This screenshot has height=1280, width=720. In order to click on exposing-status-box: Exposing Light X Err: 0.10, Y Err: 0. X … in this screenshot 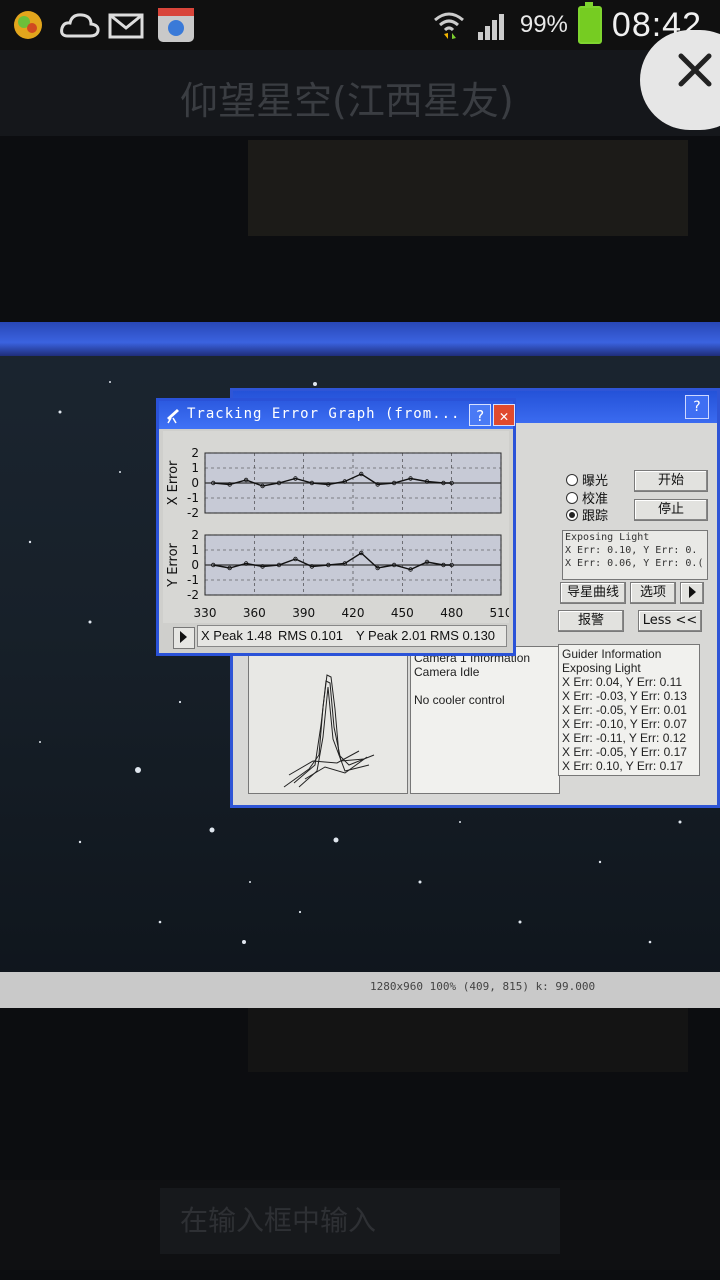, I will do `click(635, 555)`.